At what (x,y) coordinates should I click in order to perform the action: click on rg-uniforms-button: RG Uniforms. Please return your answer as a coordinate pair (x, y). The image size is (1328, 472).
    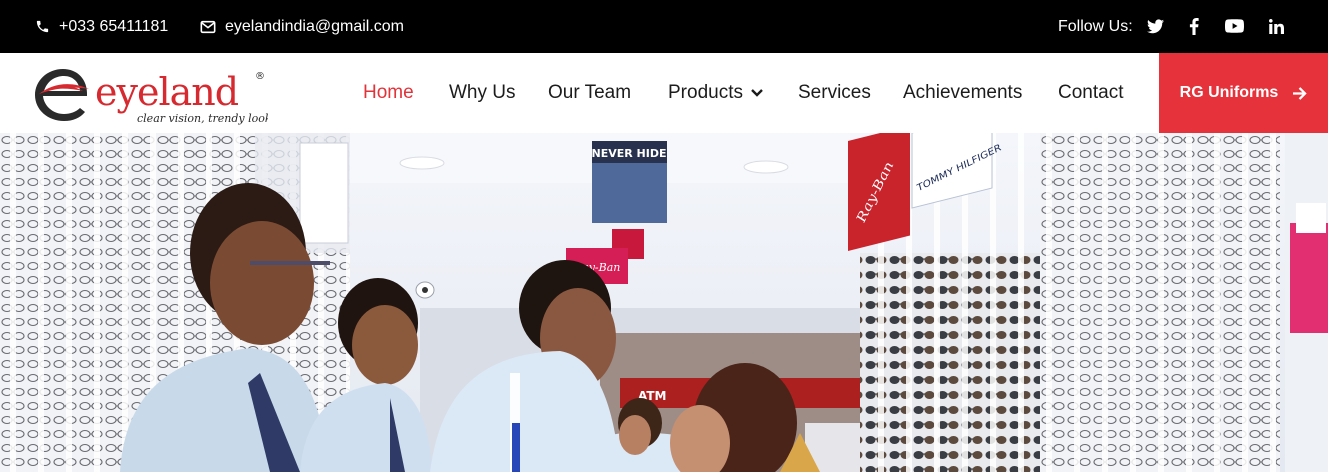
    Looking at the image, I should click on (1243, 93).